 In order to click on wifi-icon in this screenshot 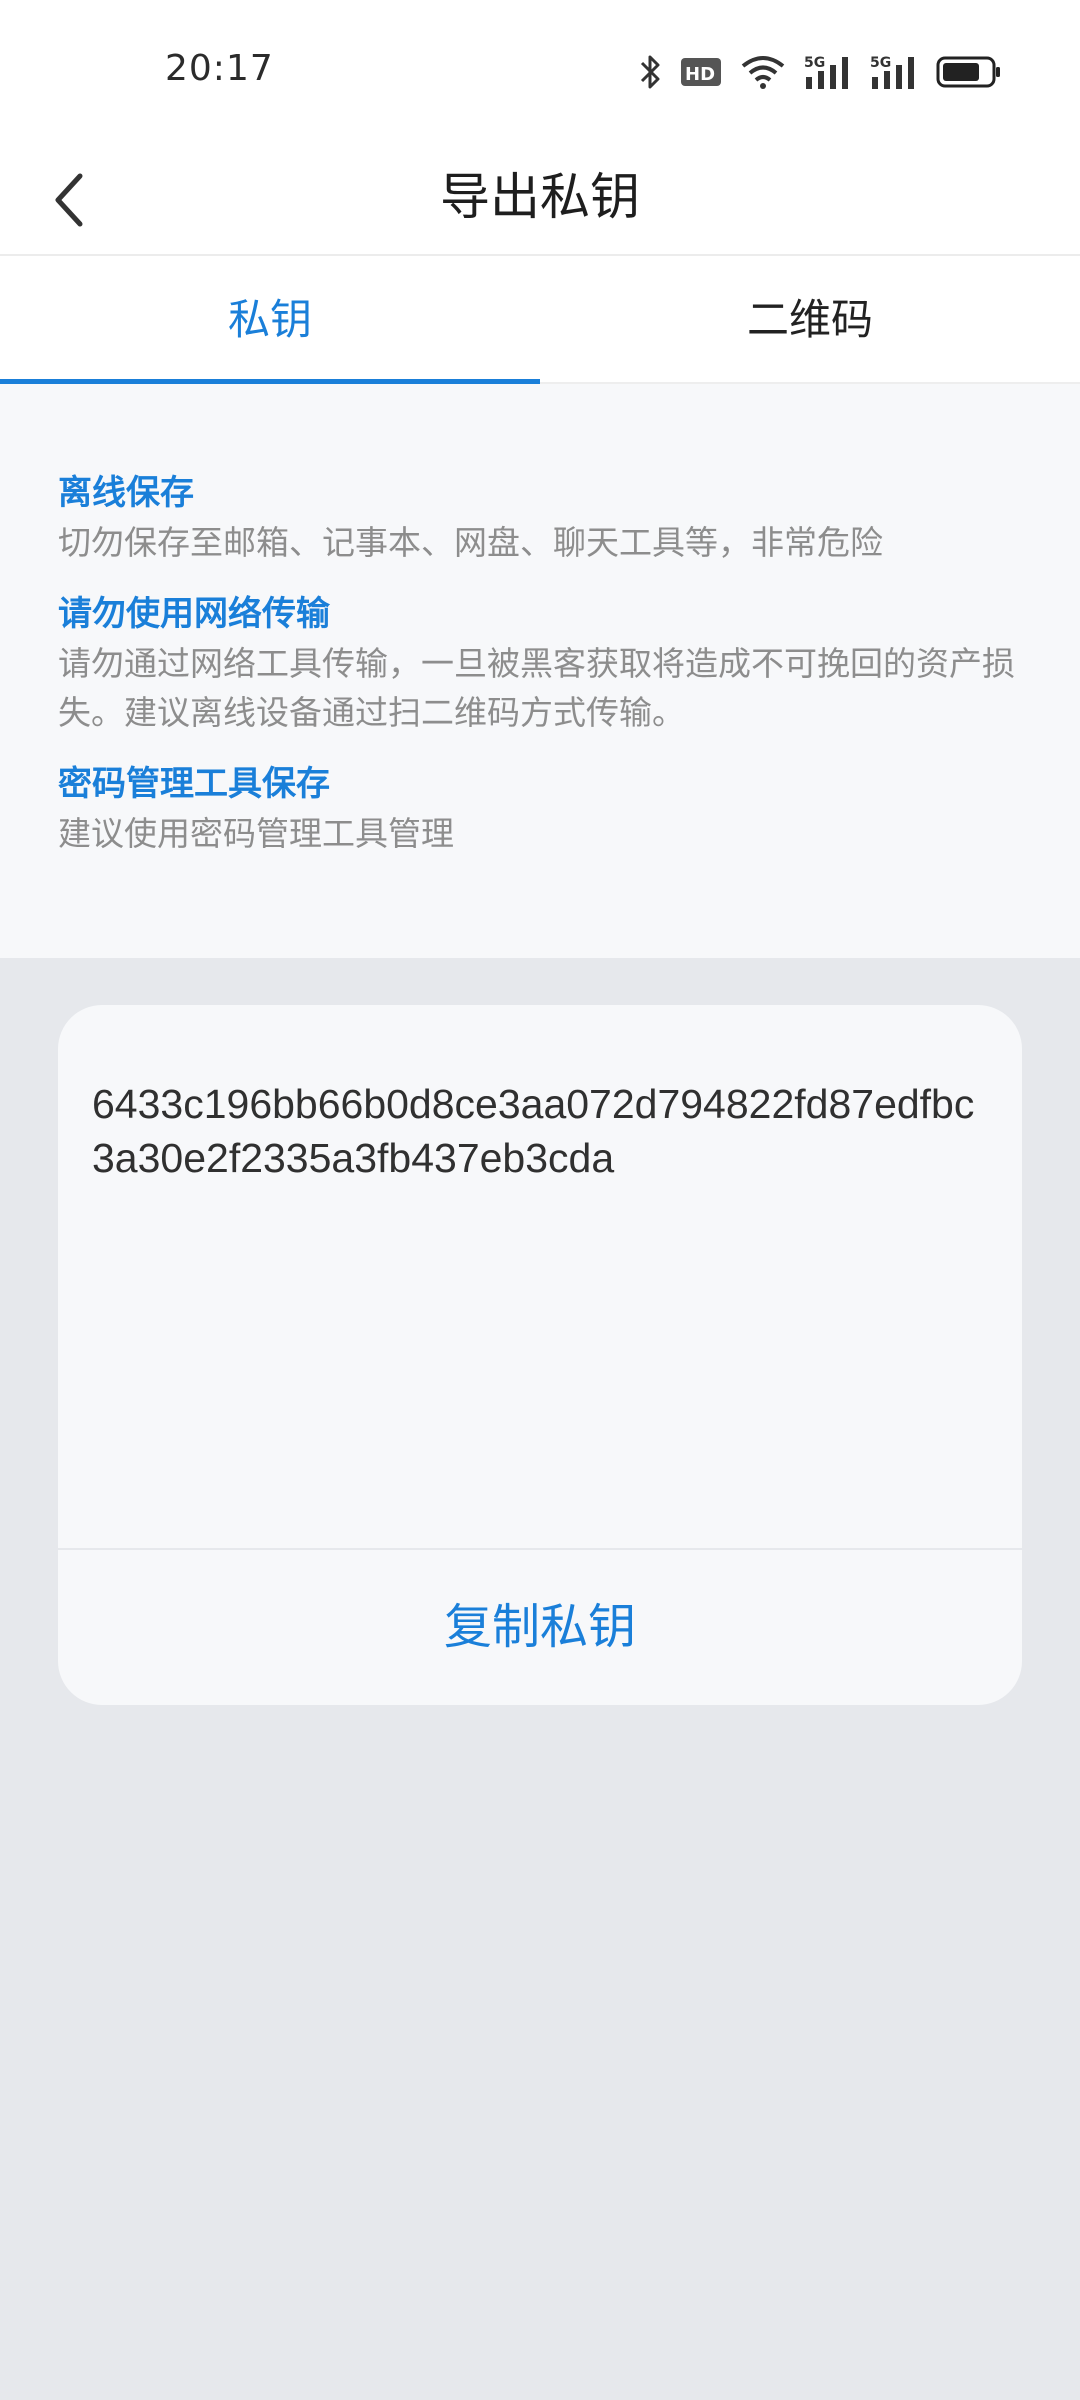, I will do `click(763, 72)`.